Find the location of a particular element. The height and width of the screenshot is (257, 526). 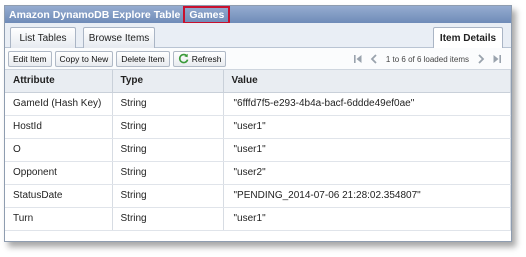

table-row: Opponent String "user2" is located at coordinates (258, 173).